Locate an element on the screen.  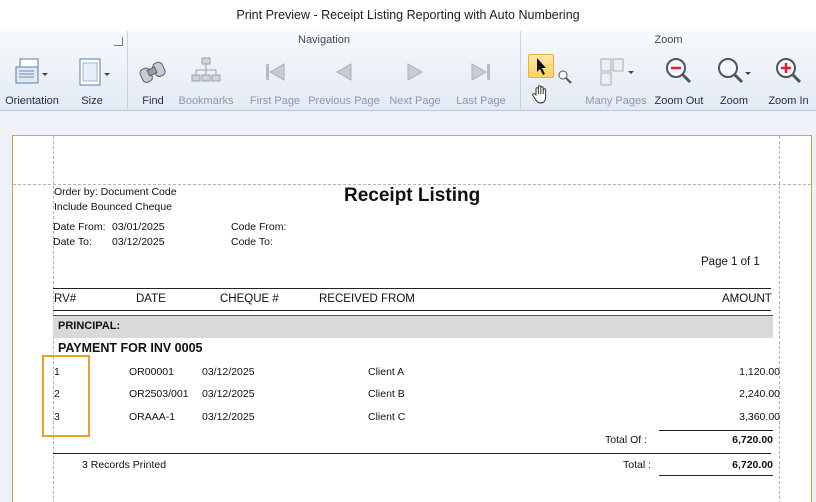
zoom-in-button: Zoom In is located at coordinates (788, 81).